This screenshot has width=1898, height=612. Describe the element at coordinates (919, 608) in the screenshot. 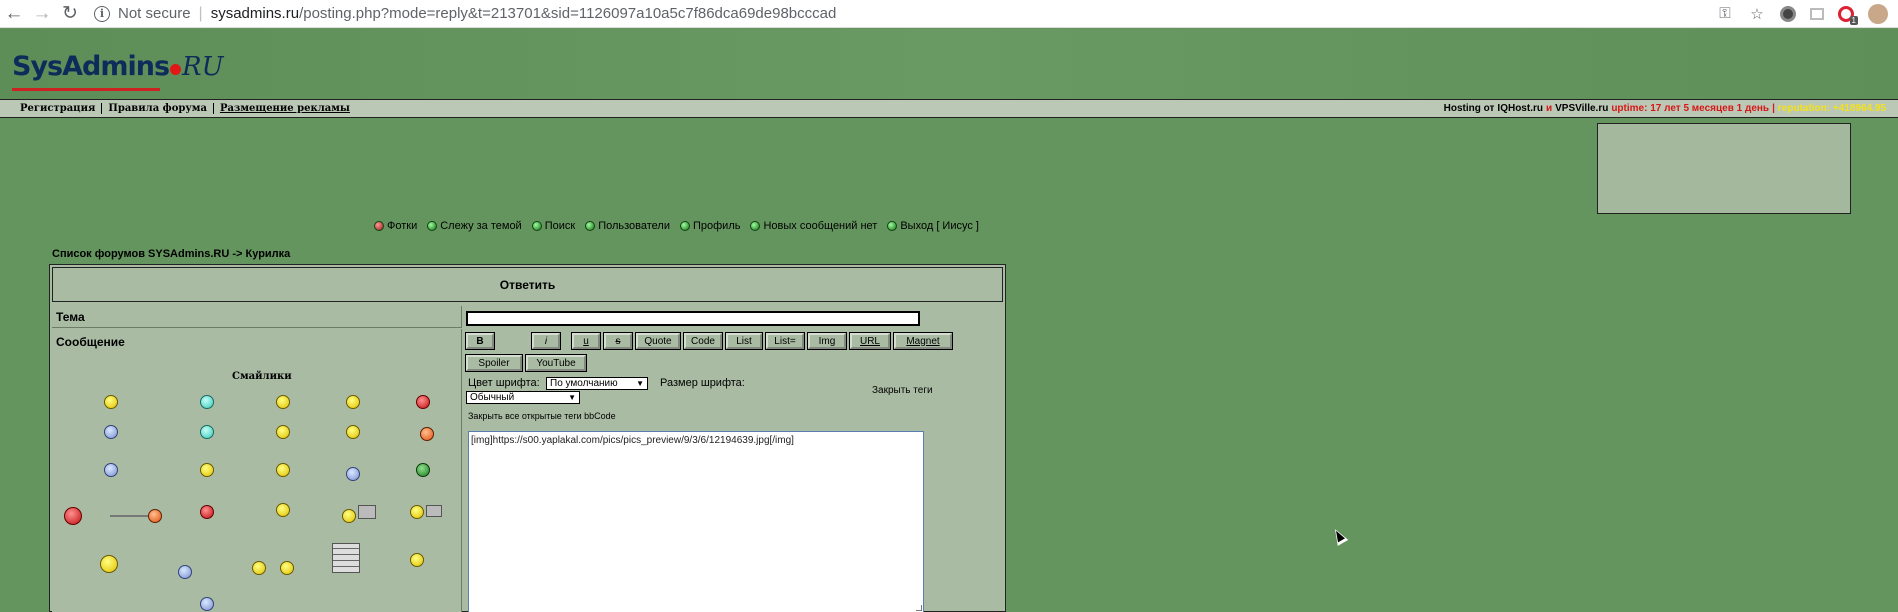

I see `resize-handle` at that location.